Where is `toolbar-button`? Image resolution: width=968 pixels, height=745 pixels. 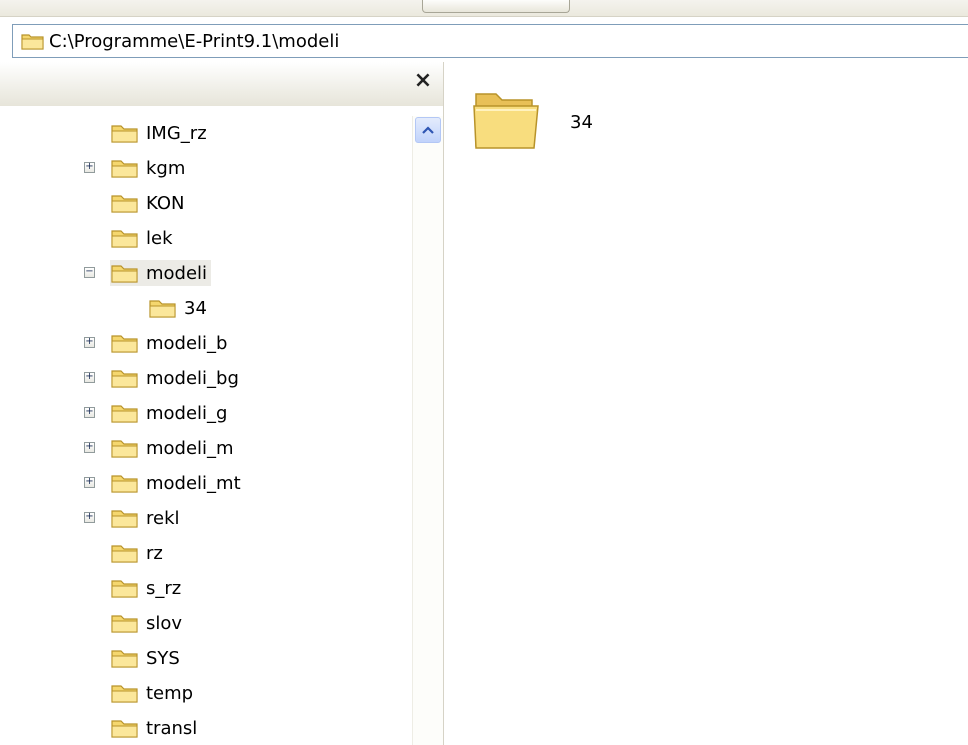
toolbar-button is located at coordinates (496, 6).